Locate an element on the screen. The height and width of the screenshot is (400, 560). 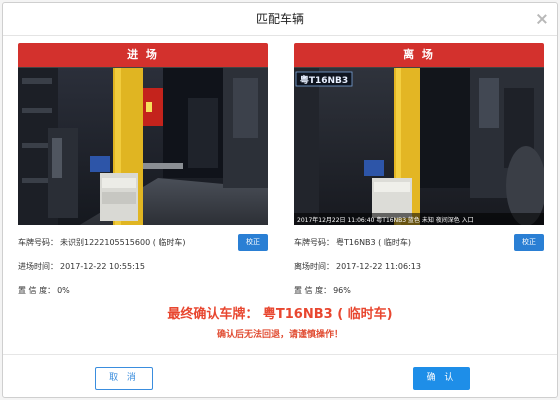
close-icon is located at coordinates (542, 19).